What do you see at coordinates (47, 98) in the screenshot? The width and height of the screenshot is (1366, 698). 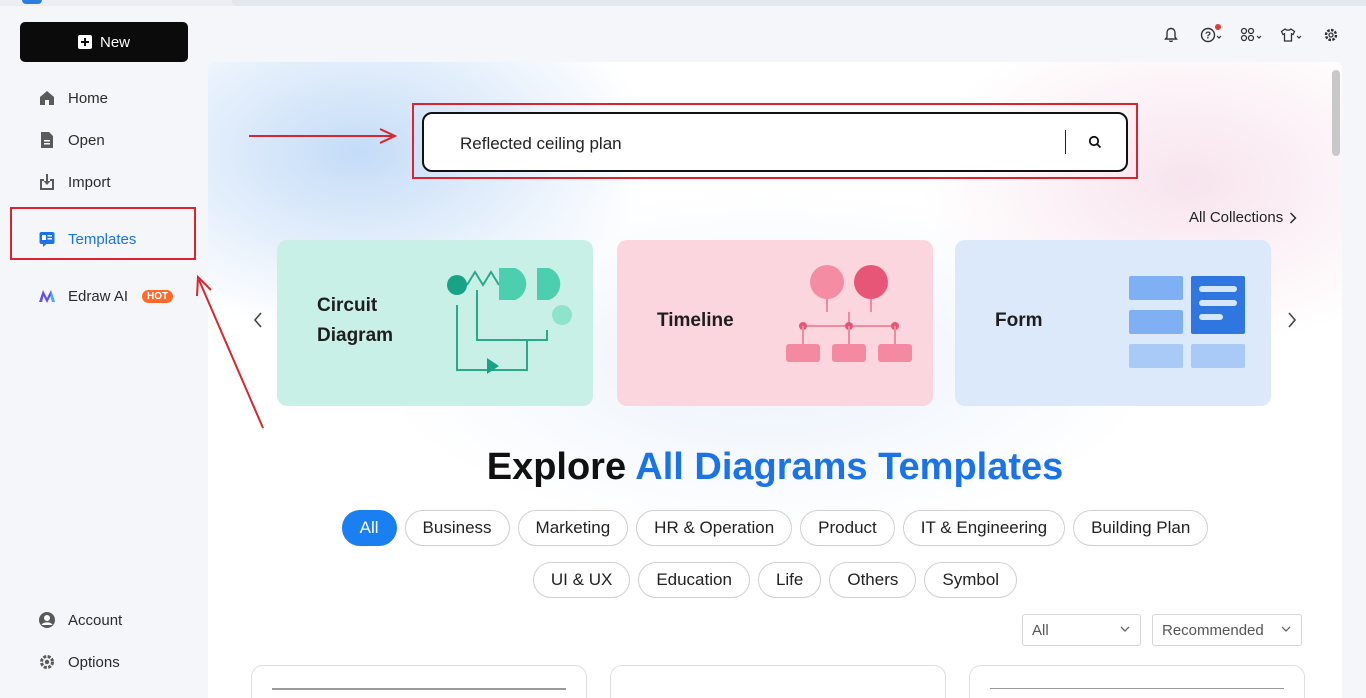 I see `home-icon` at bounding box center [47, 98].